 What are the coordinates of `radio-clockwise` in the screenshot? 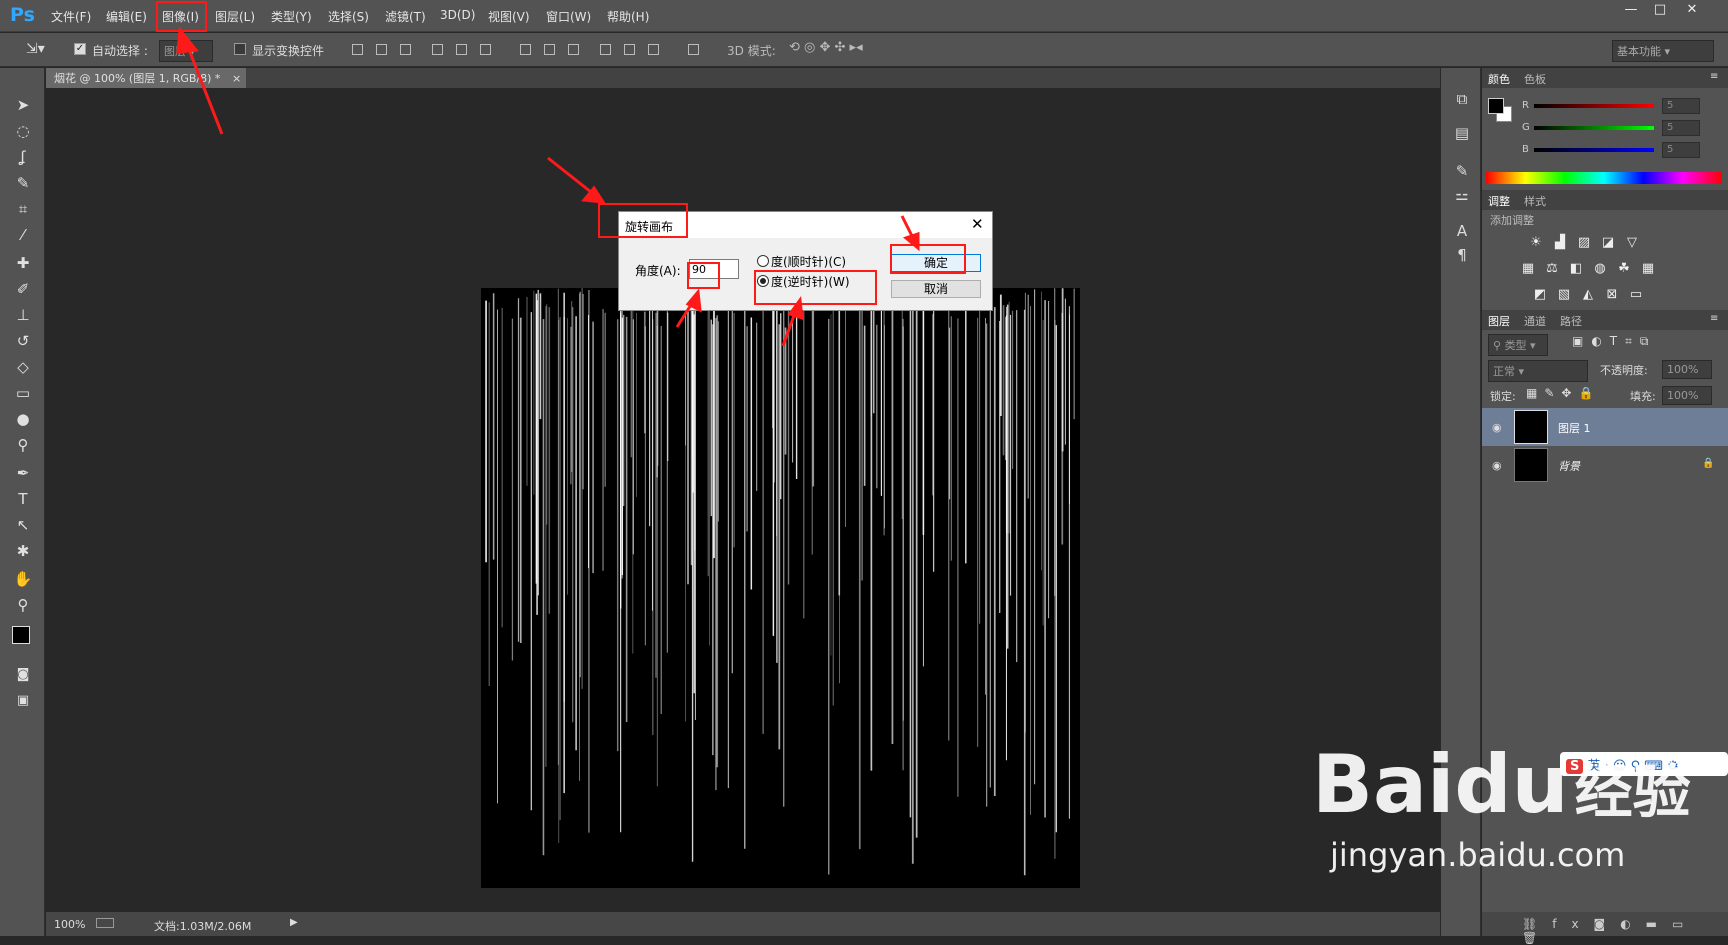 It's located at (763, 261).